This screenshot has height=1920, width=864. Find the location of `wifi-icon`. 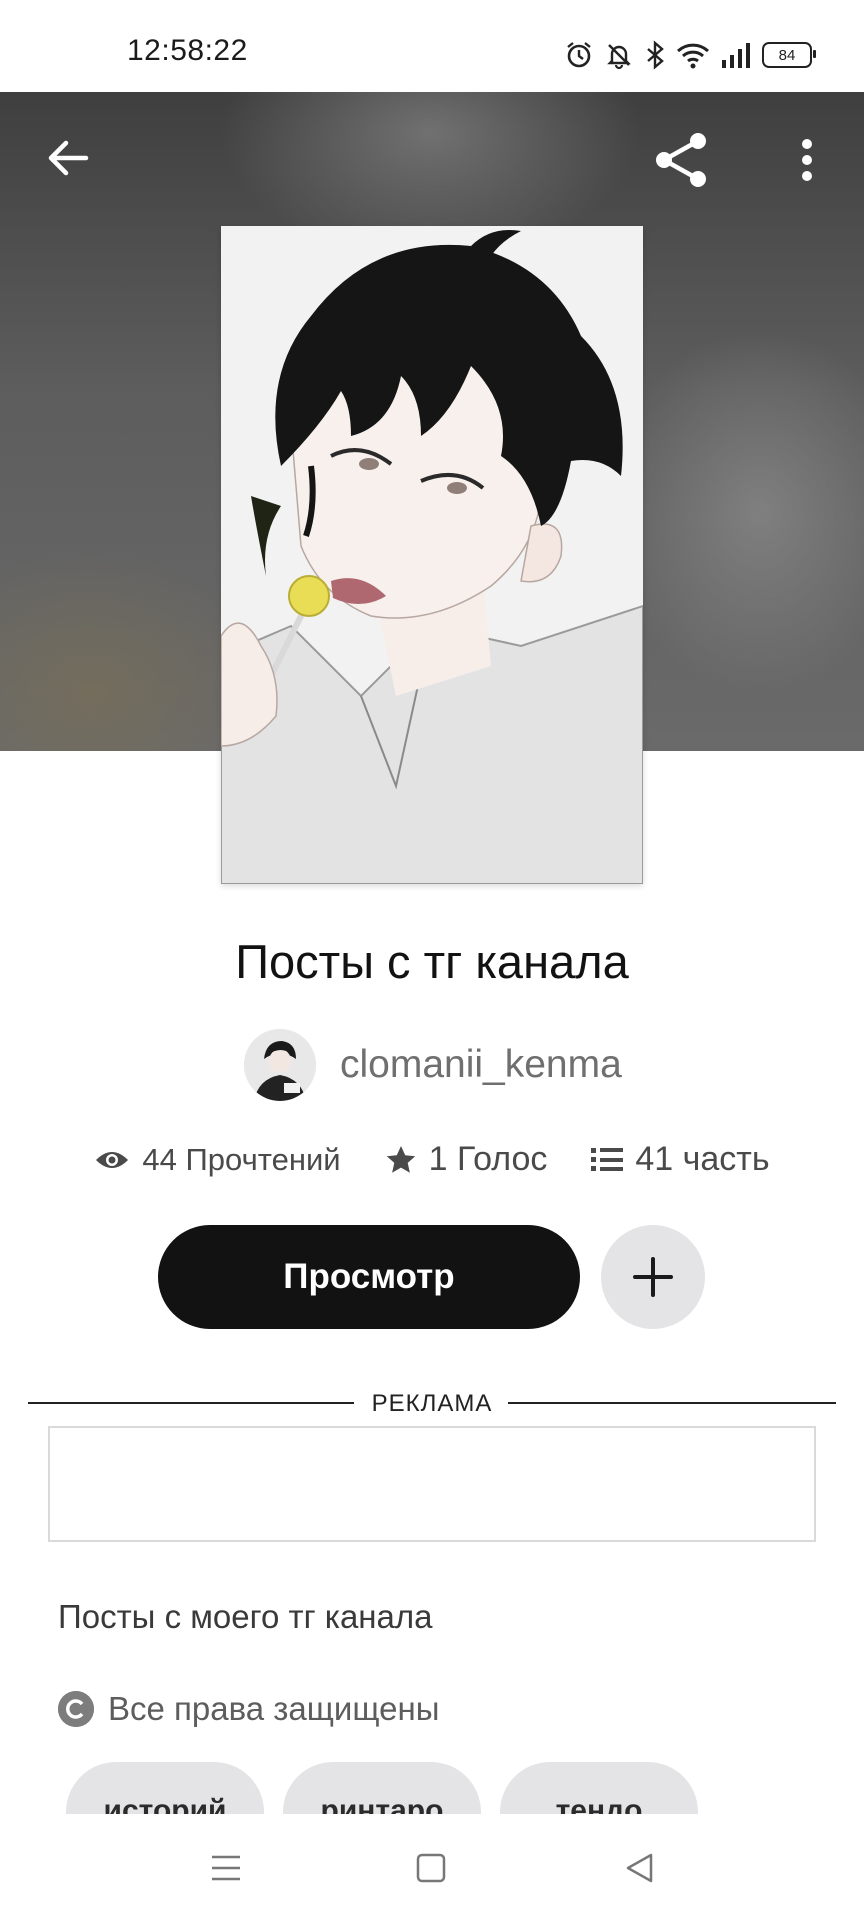

wifi-icon is located at coordinates (693, 55).